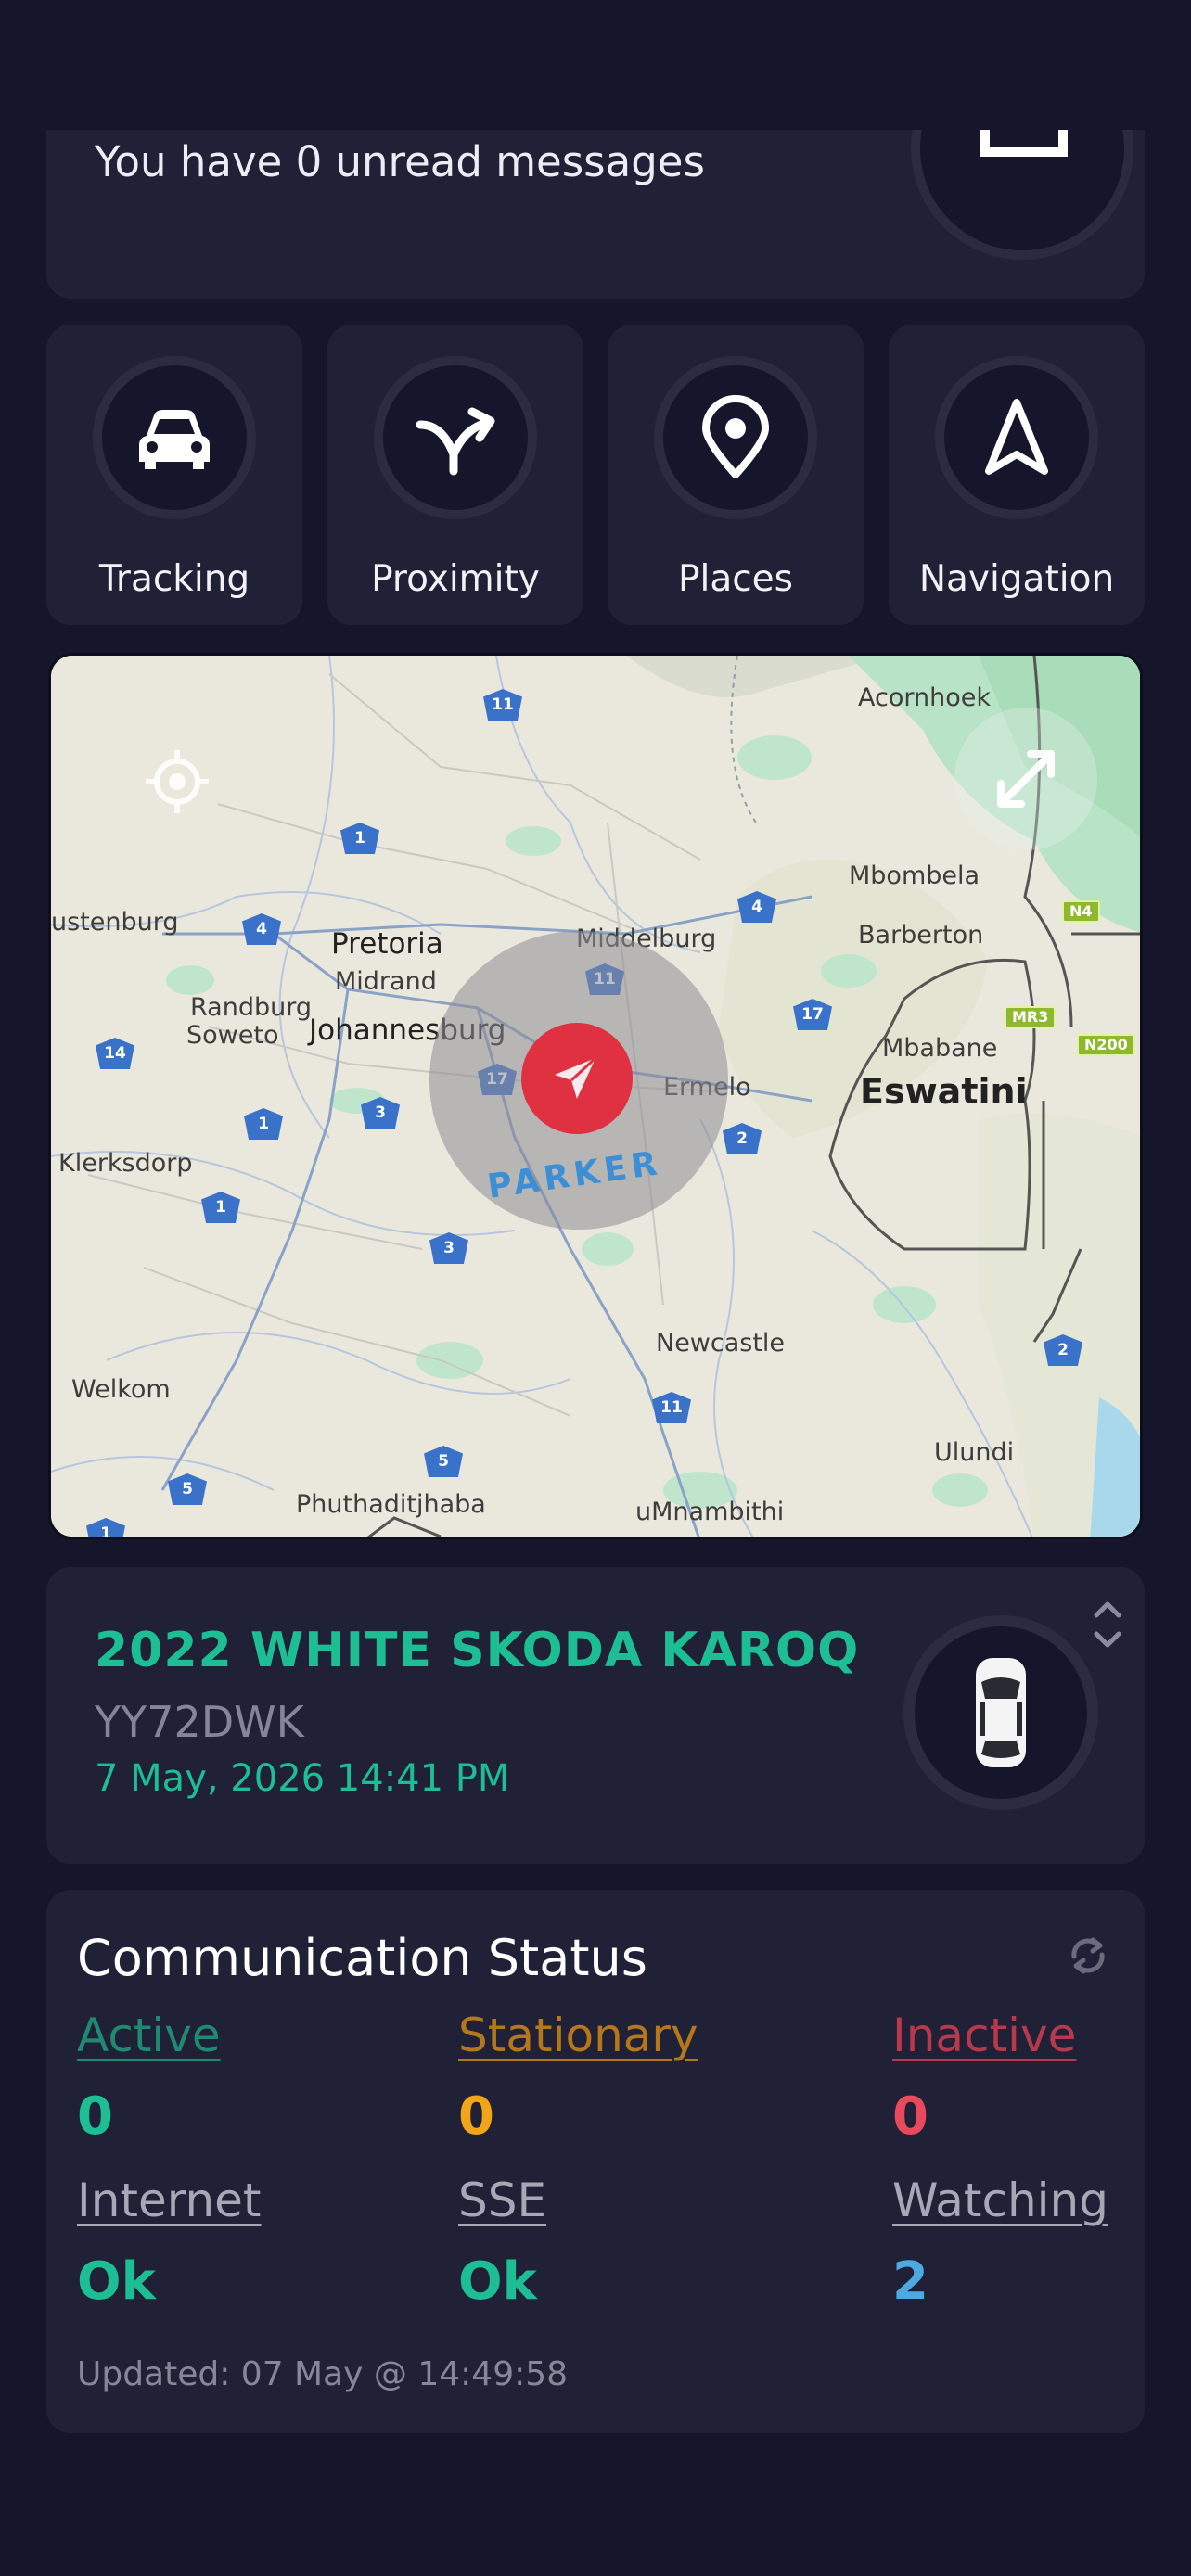 The image size is (1191, 2576). I want to click on map-label-barberton: Barberton, so click(921, 936).